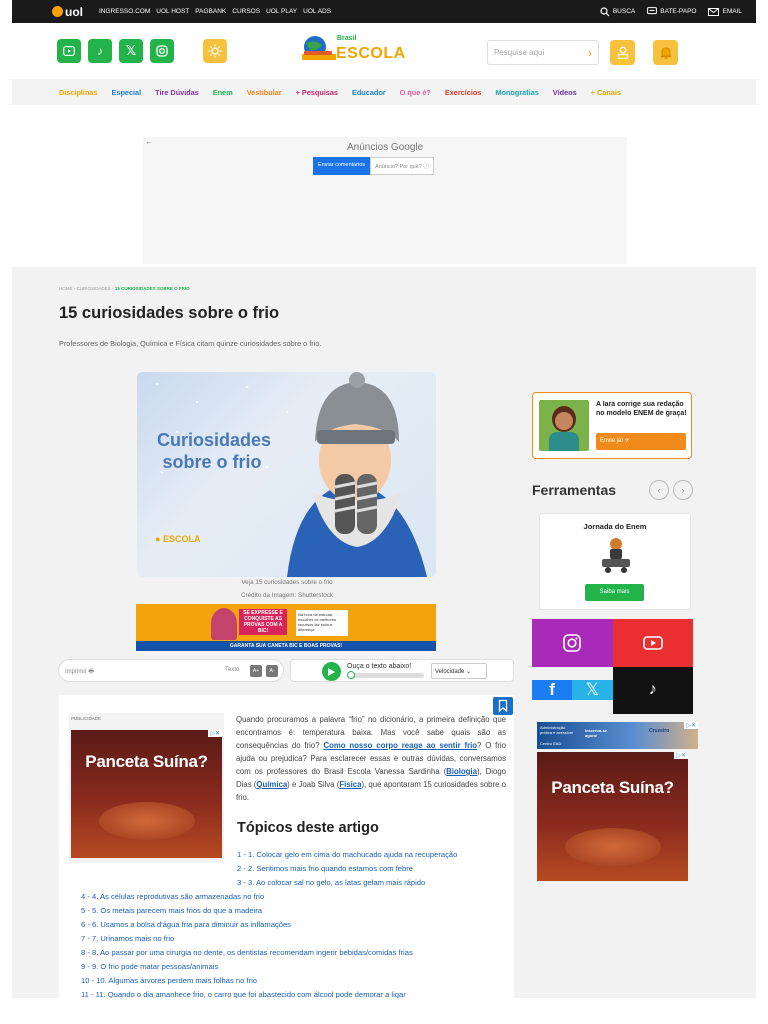 This screenshot has width=768, height=1024. Describe the element at coordinates (246, 11) in the screenshot. I see `uol-nav-item: CURSOS` at that location.